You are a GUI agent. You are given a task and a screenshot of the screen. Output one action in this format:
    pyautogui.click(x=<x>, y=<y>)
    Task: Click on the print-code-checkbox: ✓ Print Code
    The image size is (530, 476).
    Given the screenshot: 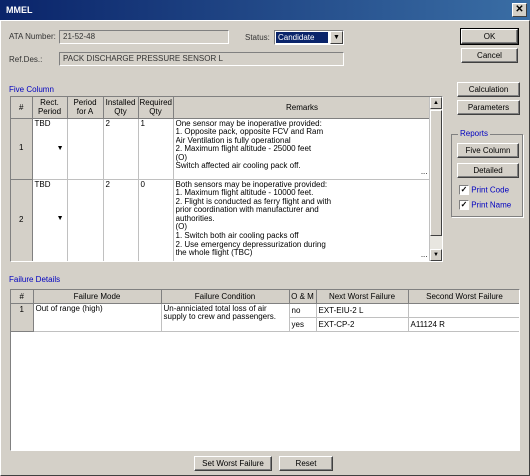 What is the action you would take?
    pyautogui.click(x=484, y=190)
    